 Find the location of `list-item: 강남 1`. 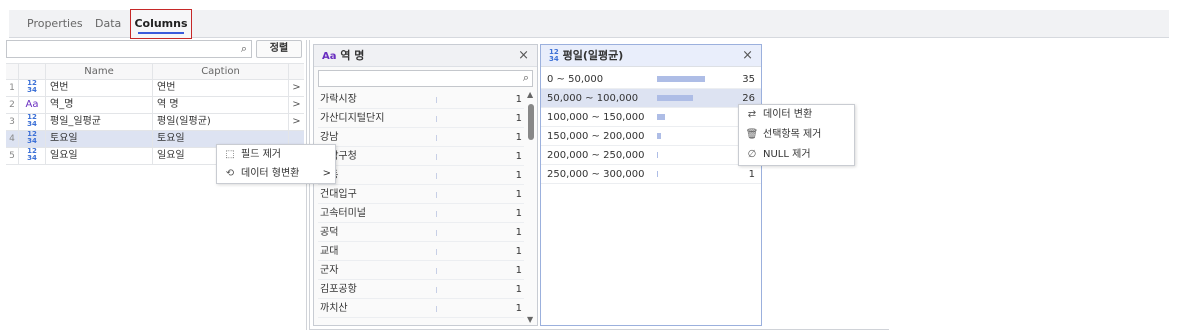

list-item: 강남 1 is located at coordinates (421, 137).